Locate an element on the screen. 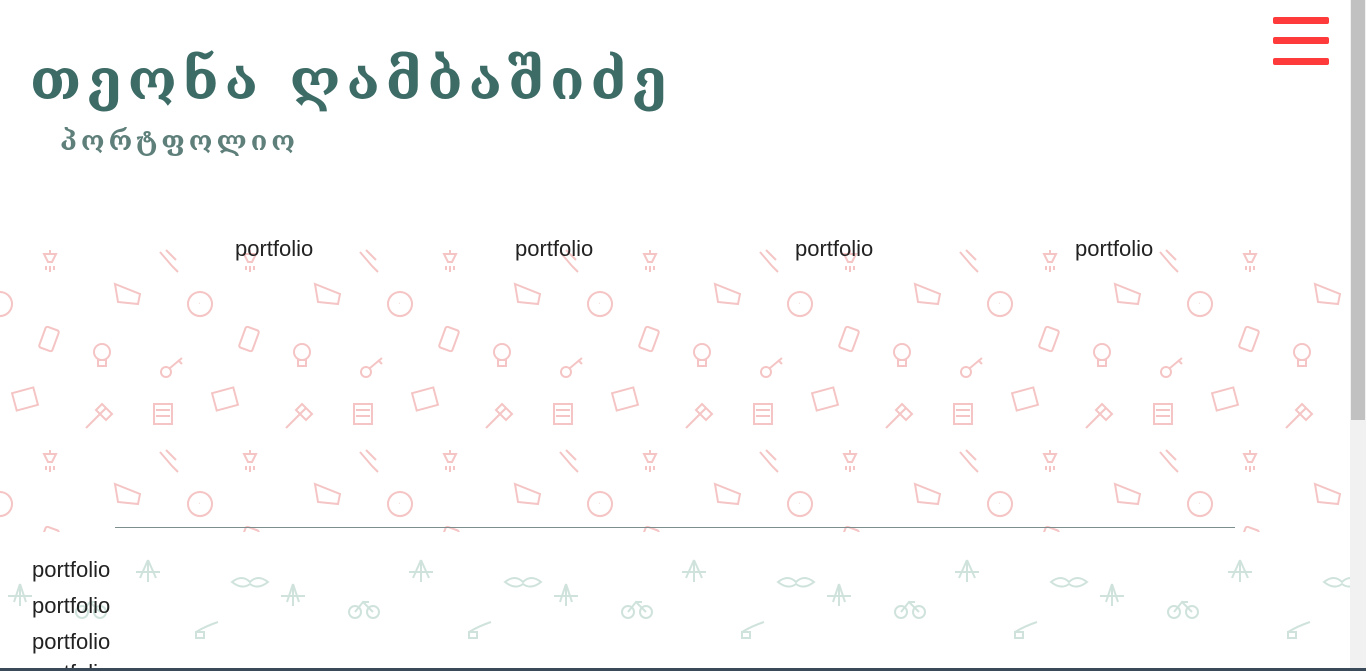 Image resolution: width=1366 pixels, height=671 pixels. nav-link-portfolio-4: portfolio is located at coordinates (1114, 249).